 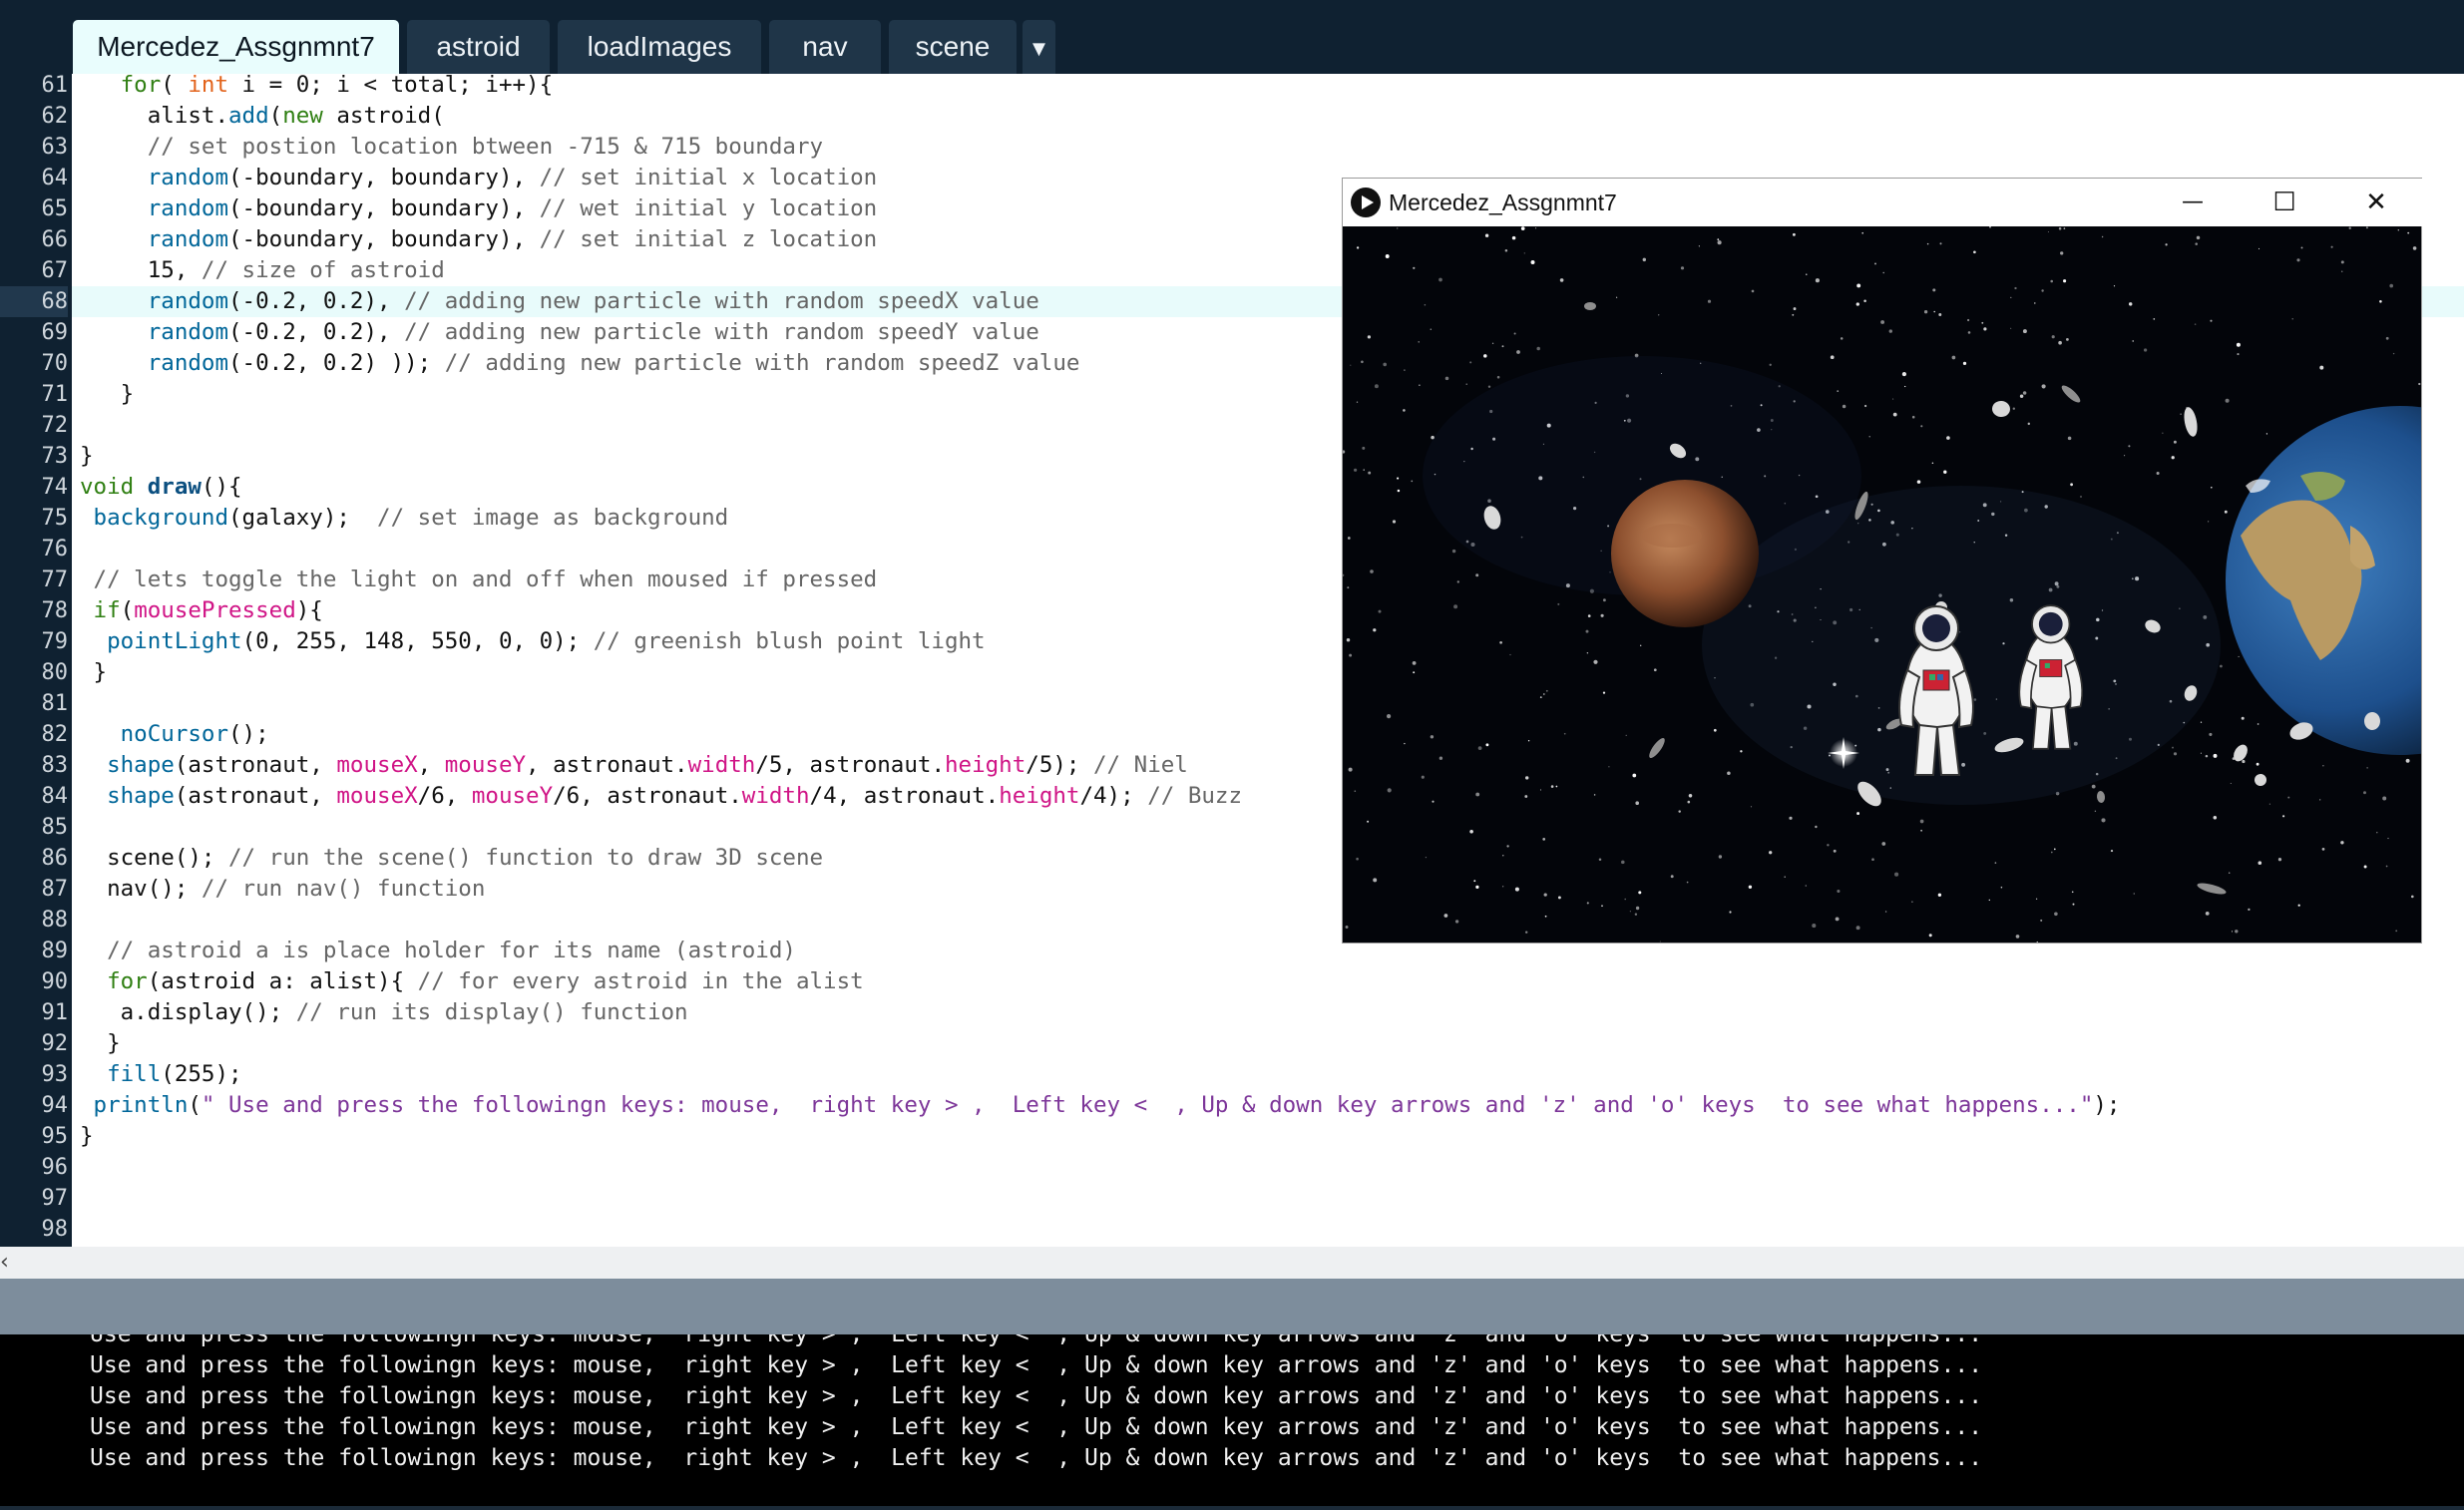 What do you see at coordinates (4, 1263) in the screenshot?
I see `scroll-left-icon: ‹` at bounding box center [4, 1263].